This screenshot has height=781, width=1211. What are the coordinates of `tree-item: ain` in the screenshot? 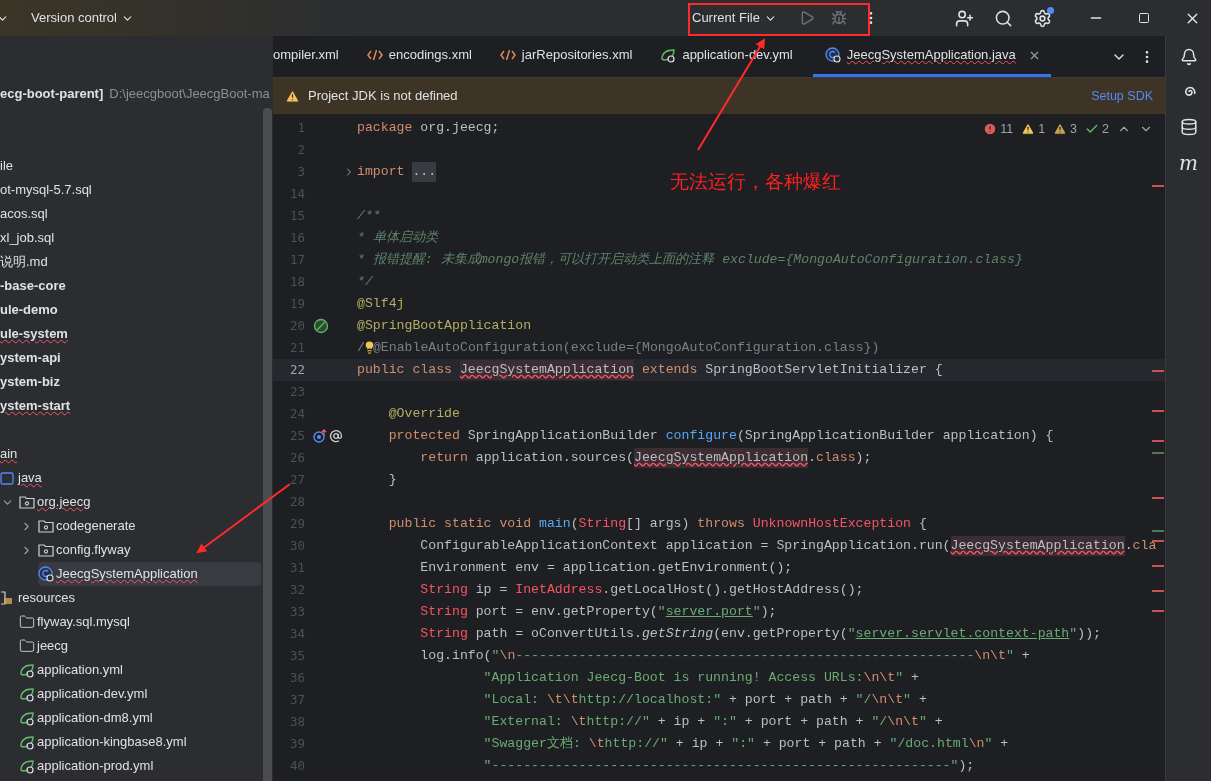 It's located at (130, 454).